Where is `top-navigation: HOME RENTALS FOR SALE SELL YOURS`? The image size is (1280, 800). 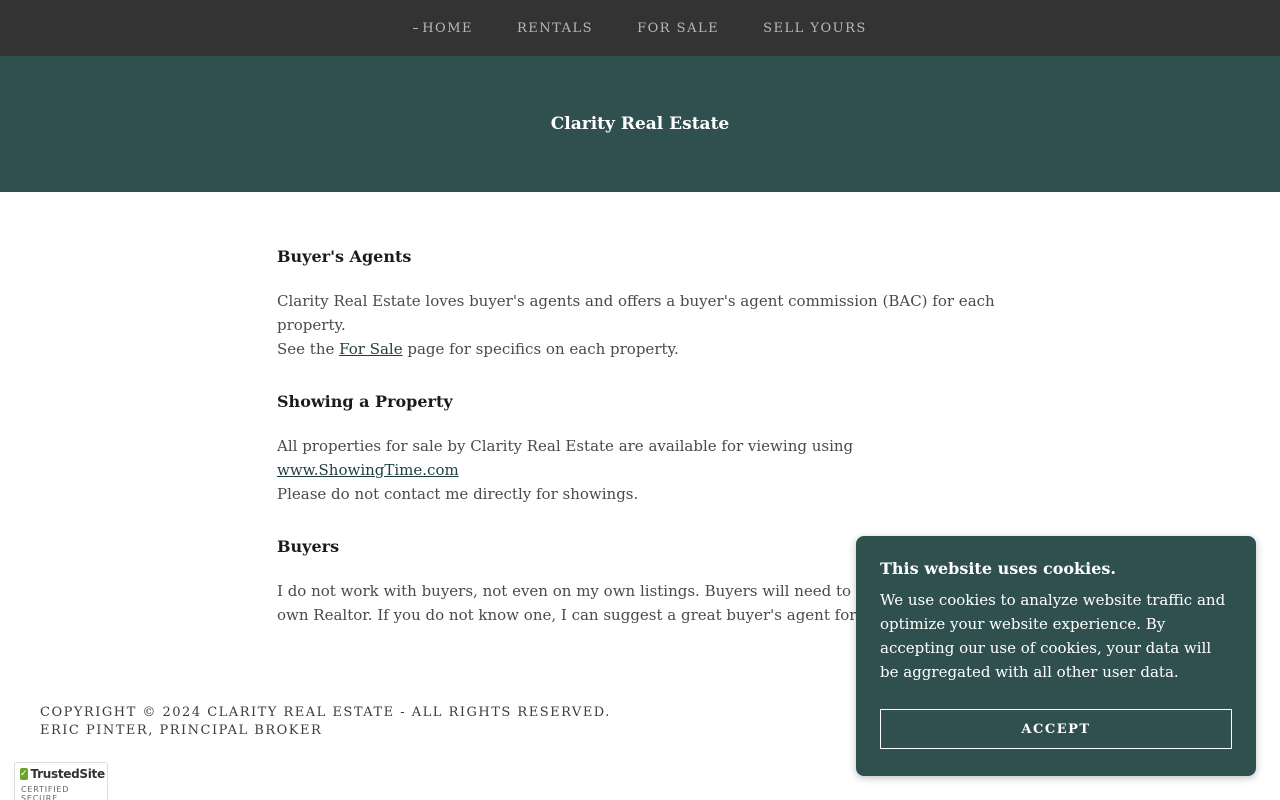
top-navigation: HOME RENTALS FOR SALE SELL YOURS is located at coordinates (640, 28).